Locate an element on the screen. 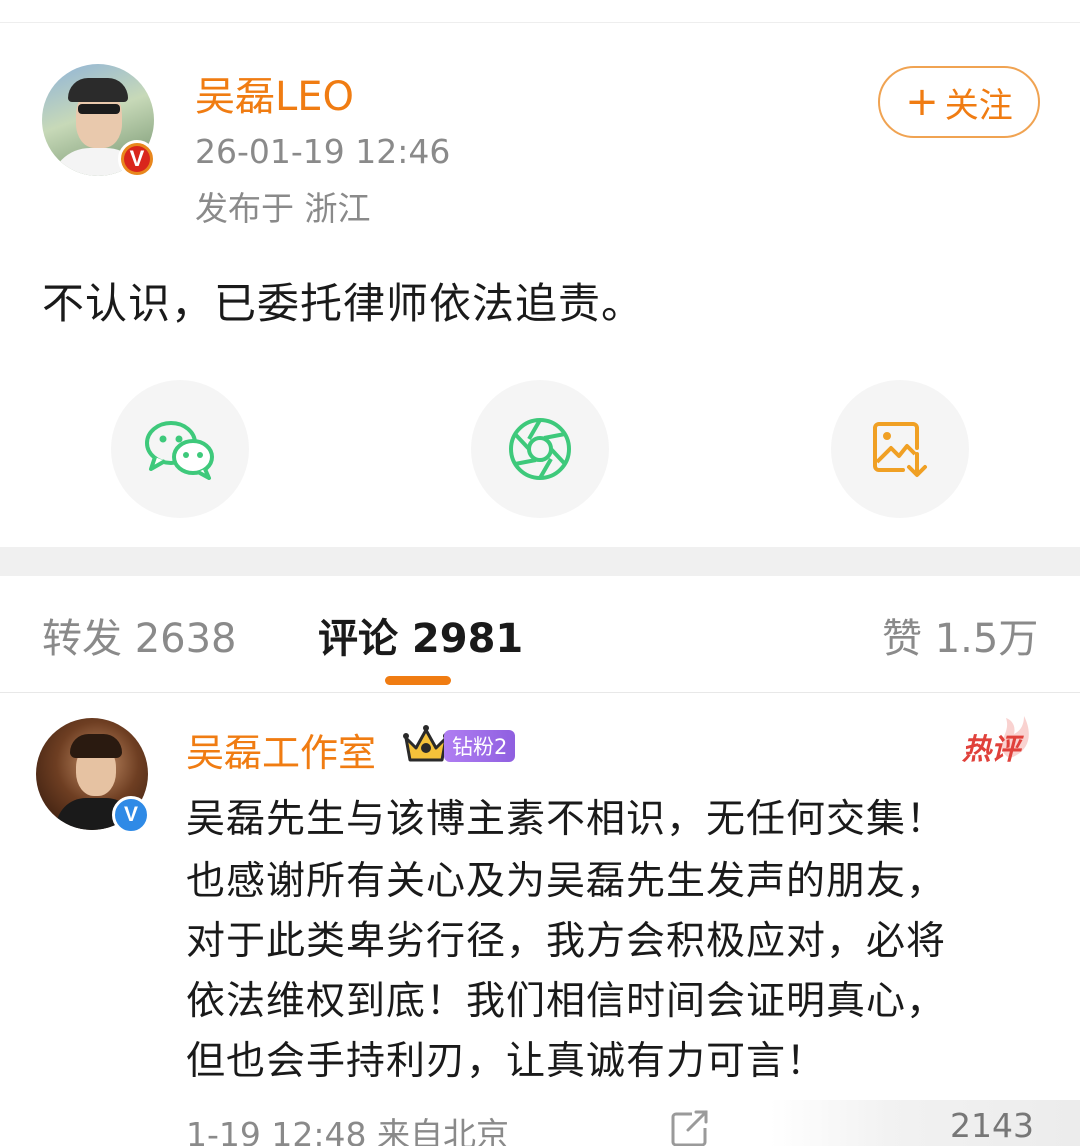 The height and width of the screenshot is (1146, 1080). crown-icon is located at coordinates (426, 743).